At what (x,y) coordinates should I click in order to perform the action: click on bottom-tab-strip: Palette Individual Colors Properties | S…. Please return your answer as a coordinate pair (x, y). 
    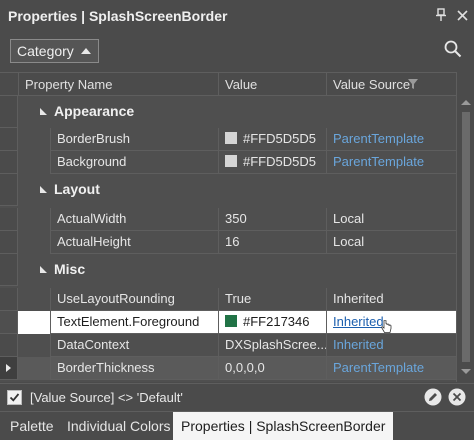
    Looking at the image, I should click on (237, 425).